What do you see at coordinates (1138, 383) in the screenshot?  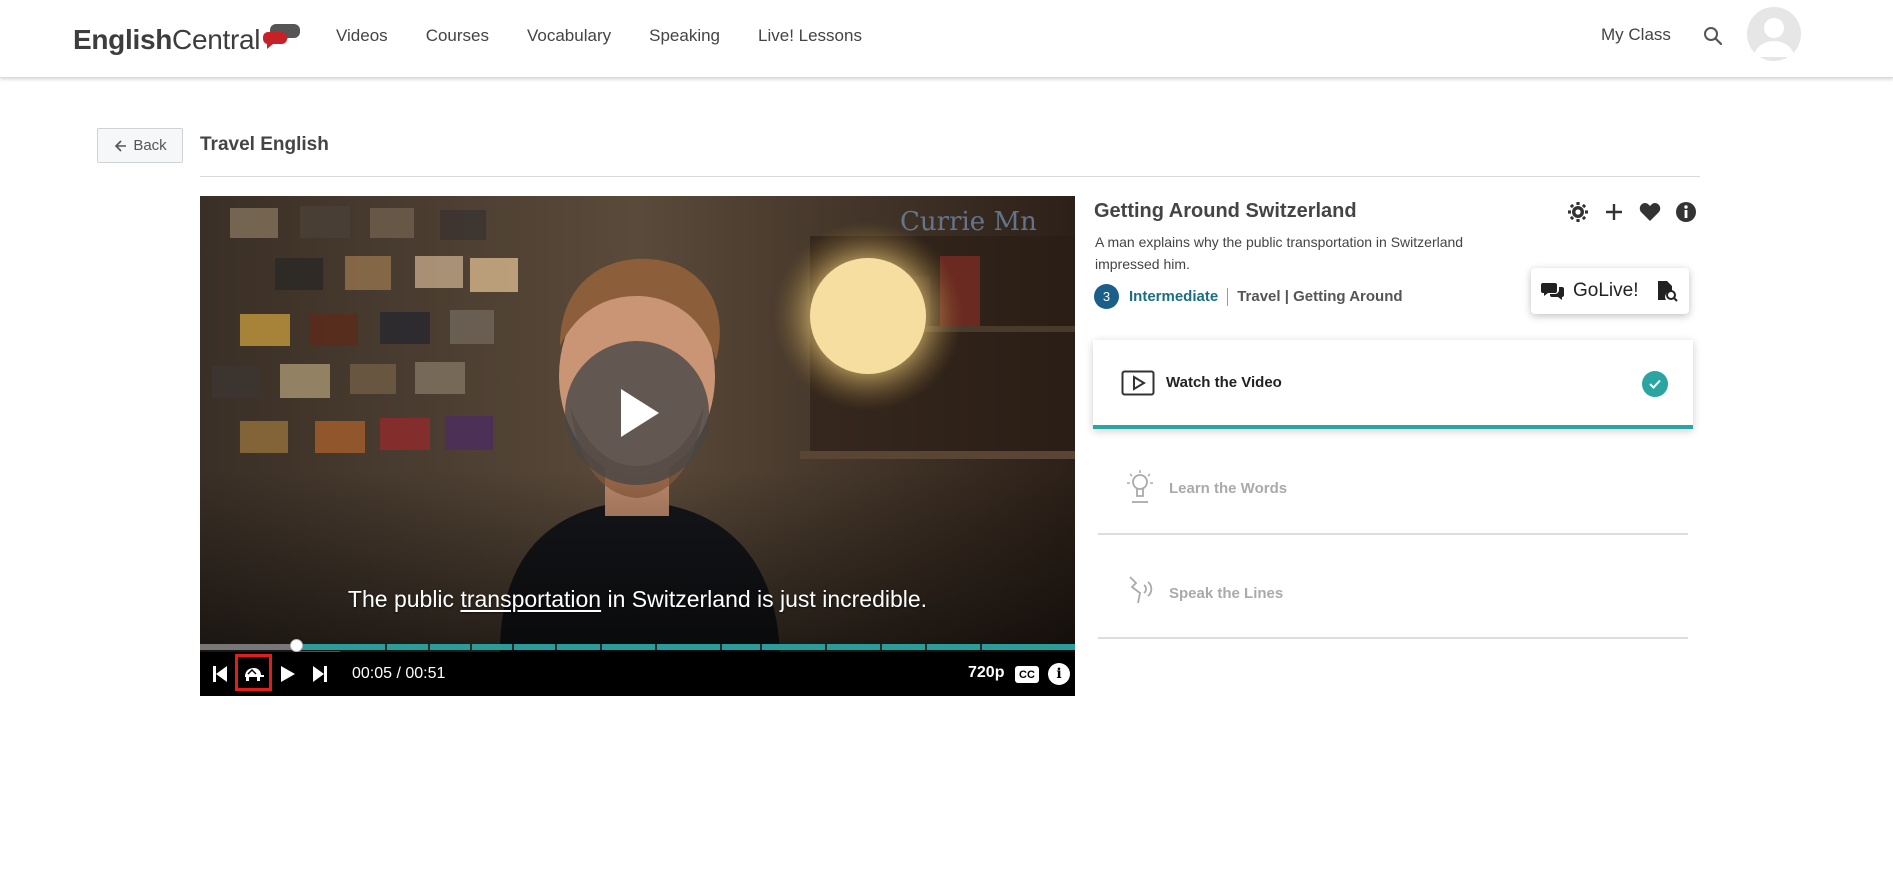 I see `video-play-icon` at bounding box center [1138, 383].